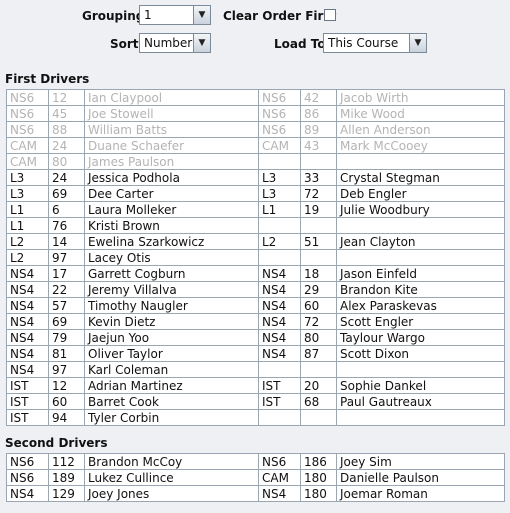  What do you see at coordinates (420, 177) in the screenshot?
I see `right-driver-name-cell: Crystal Stegman` at bounding box center [420, 177].